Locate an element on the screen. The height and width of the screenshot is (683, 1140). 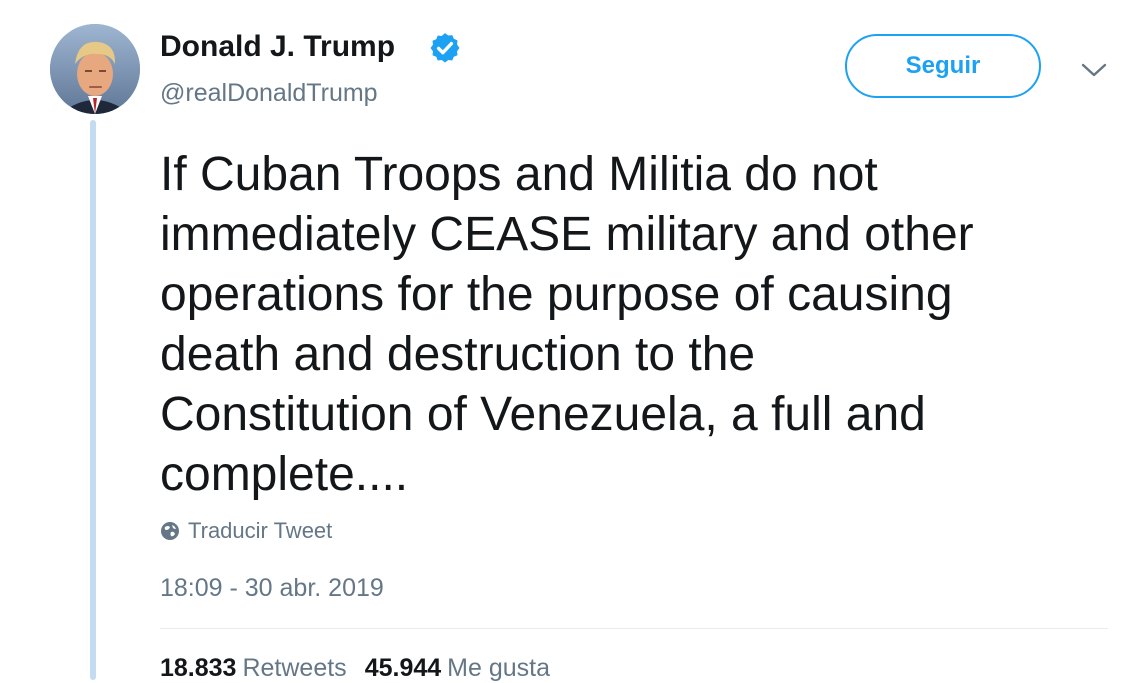
verified-badge-icon is located at coordinates (445, 48).